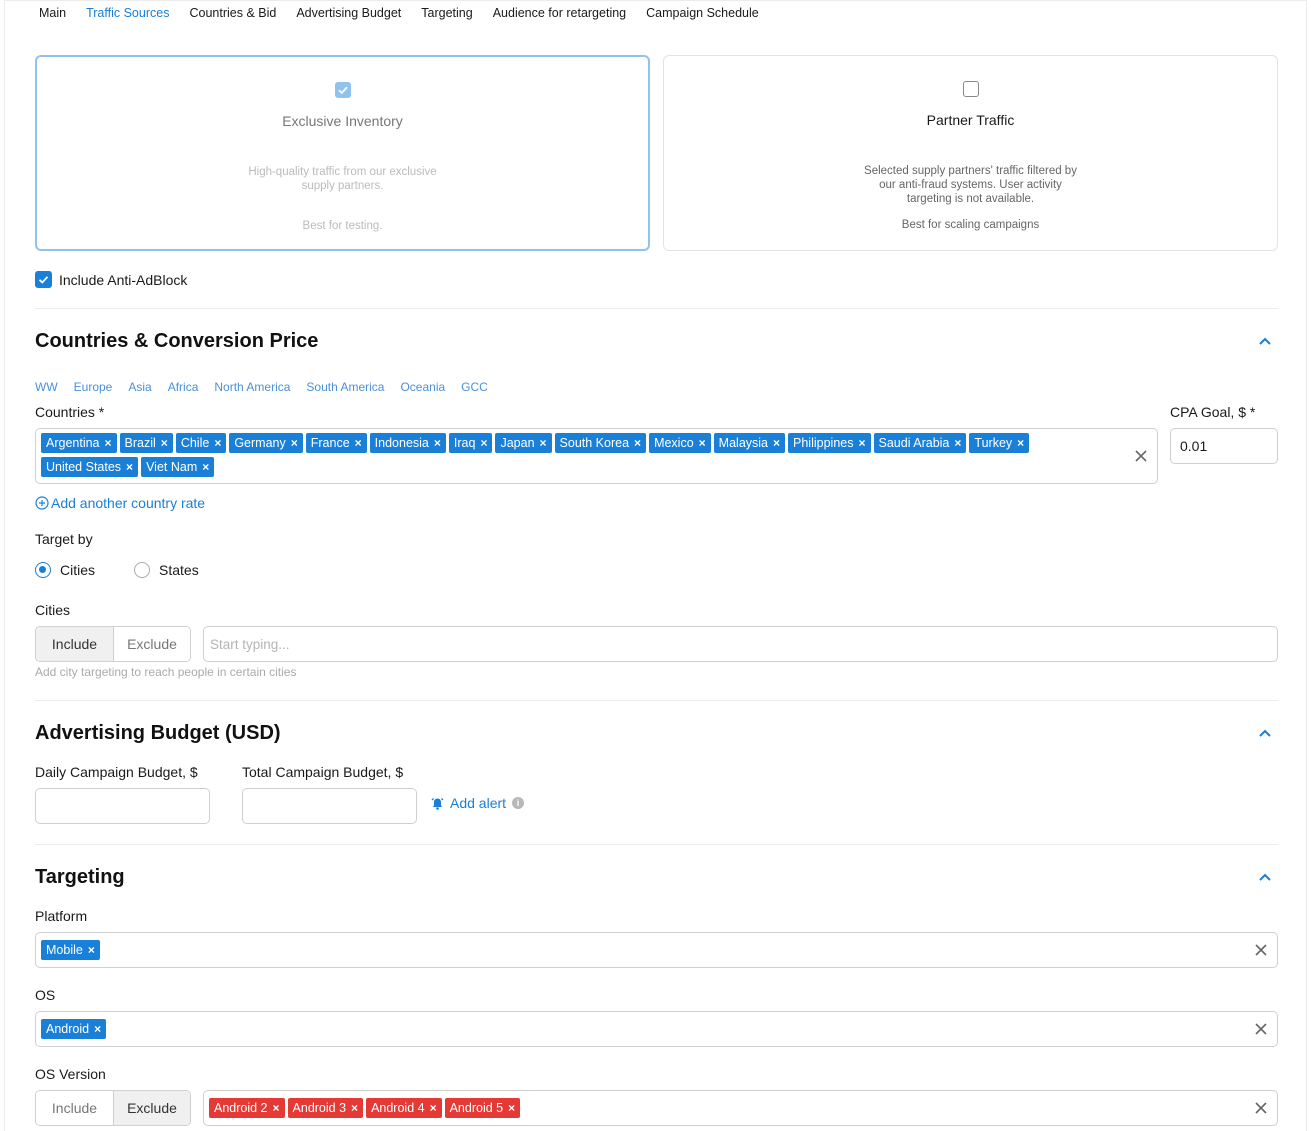 Image resolution: width=1311 pixels, height=1131 pixels. I want to click on country-tag-label: Indonesia, so click(401, 443).